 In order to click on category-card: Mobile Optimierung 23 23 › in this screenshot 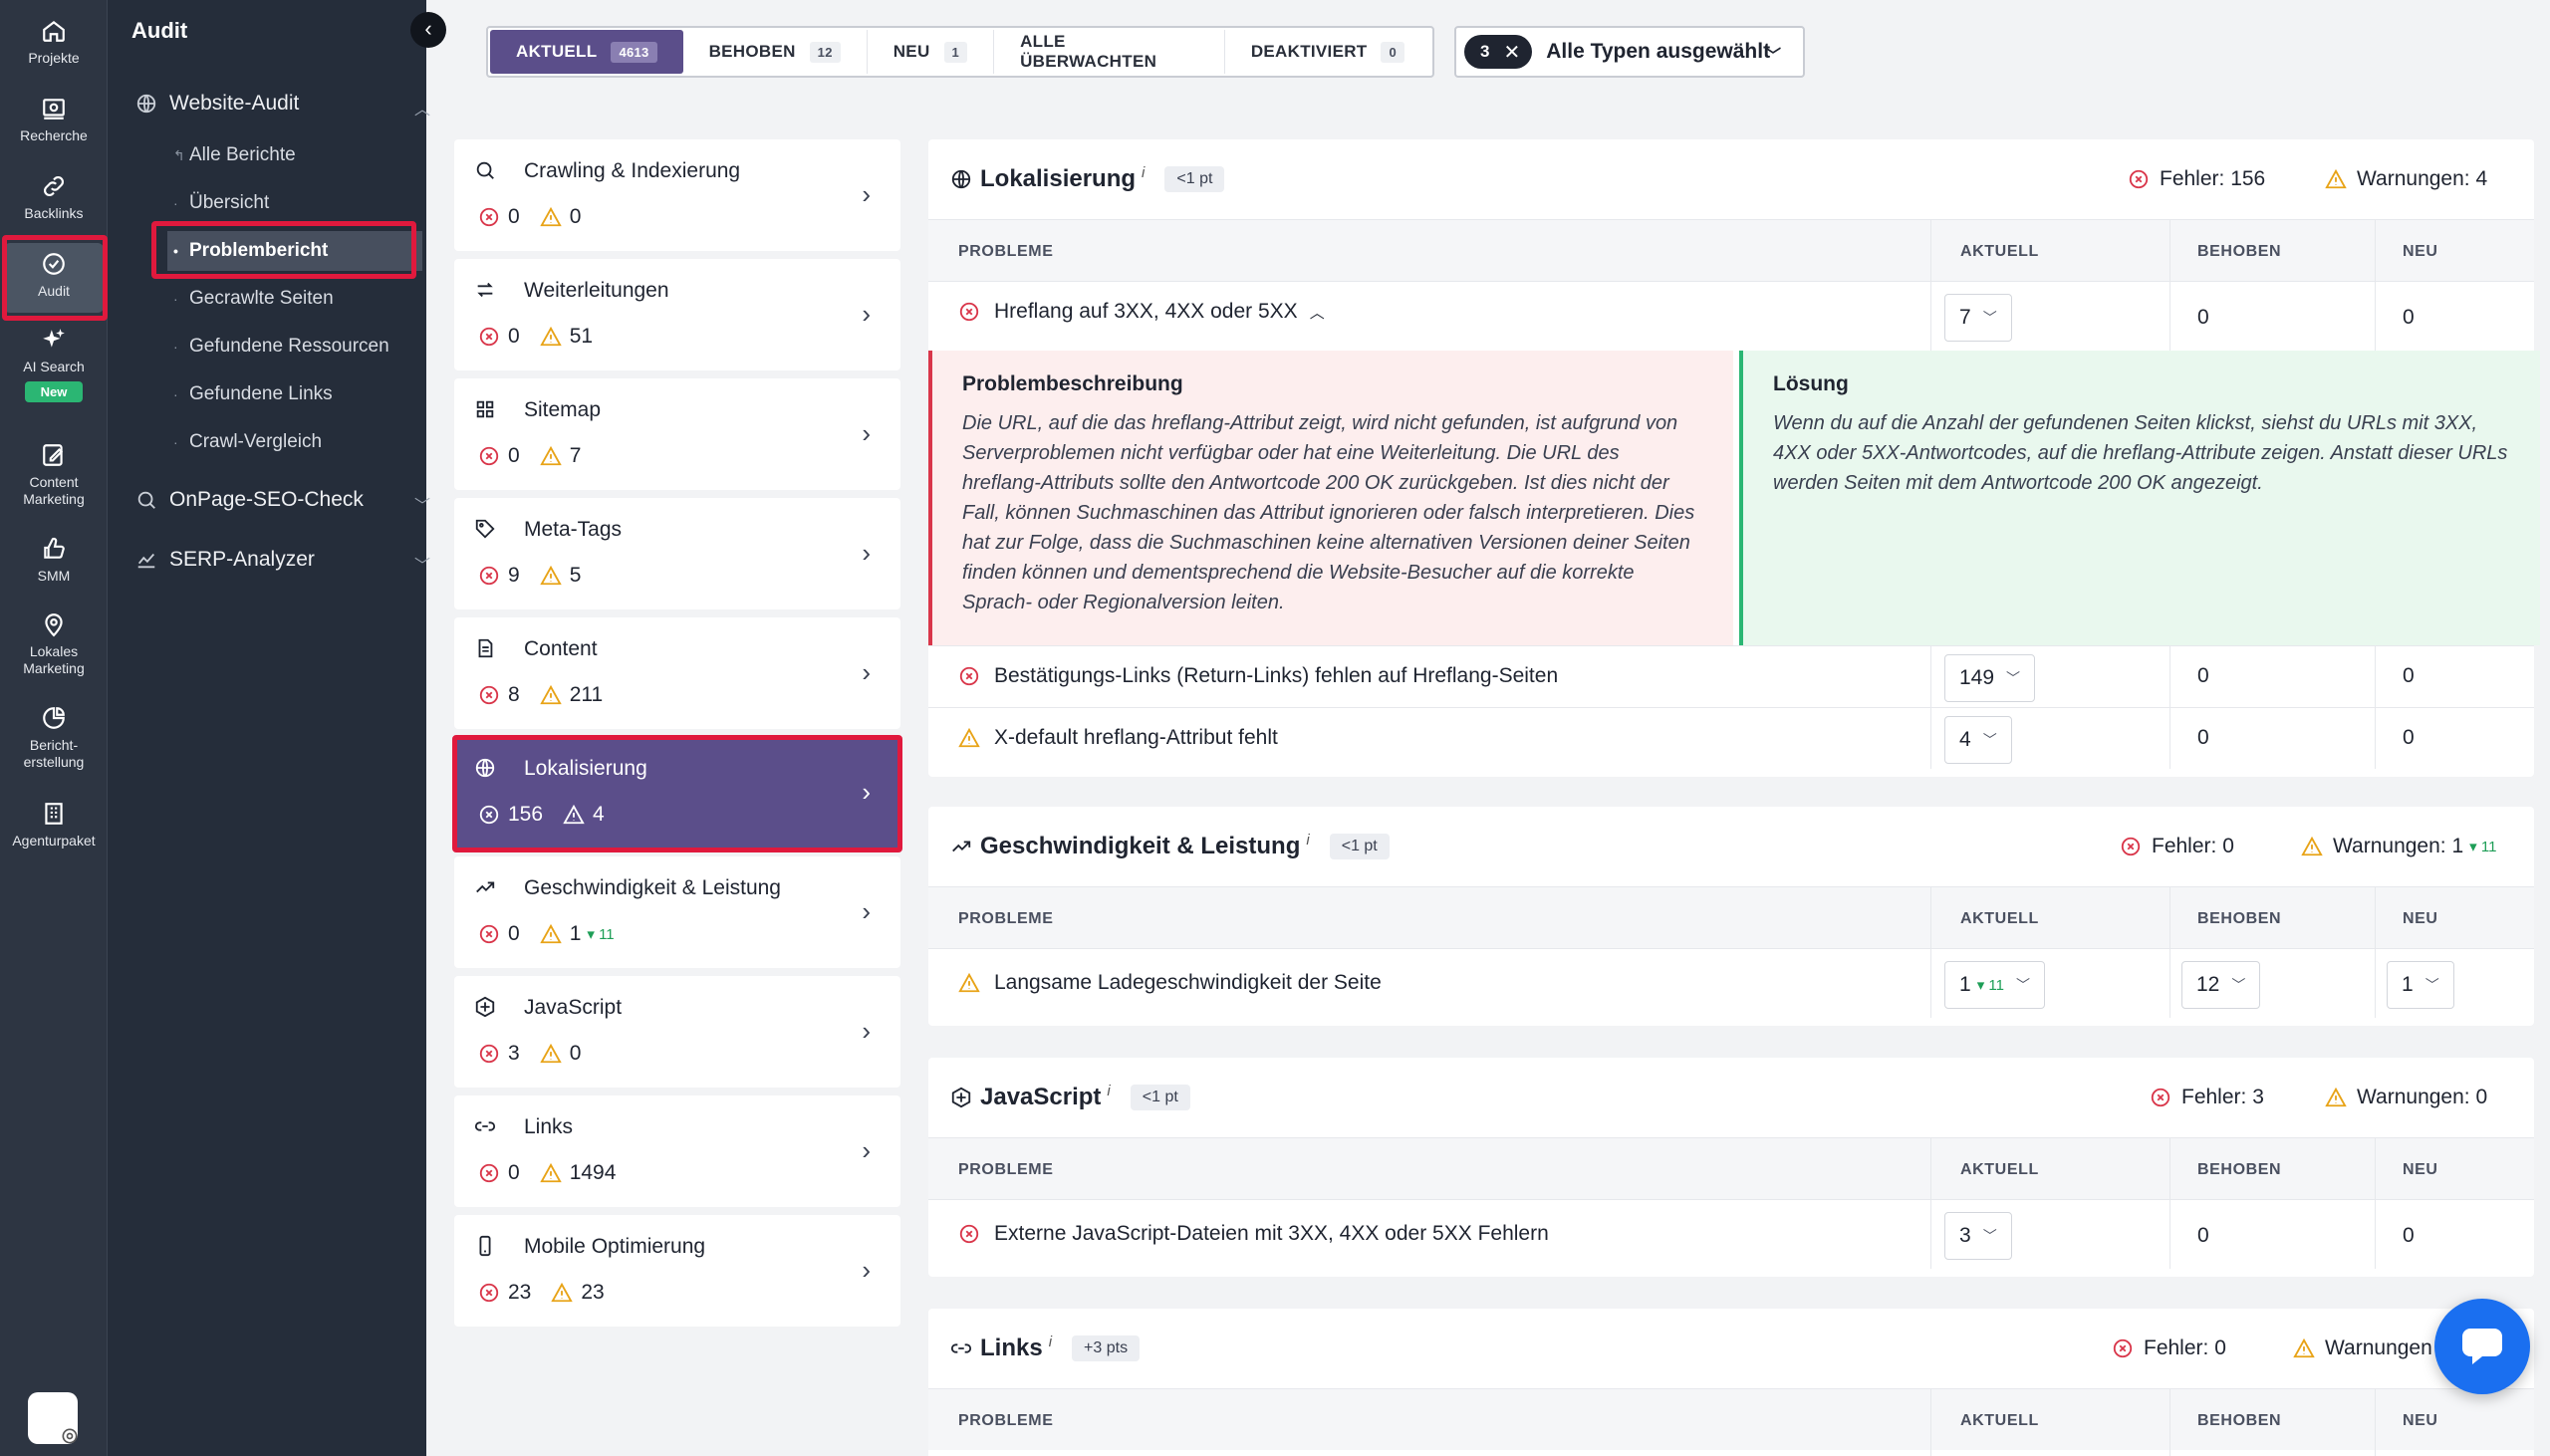, I will do `click(677, 1271)`.